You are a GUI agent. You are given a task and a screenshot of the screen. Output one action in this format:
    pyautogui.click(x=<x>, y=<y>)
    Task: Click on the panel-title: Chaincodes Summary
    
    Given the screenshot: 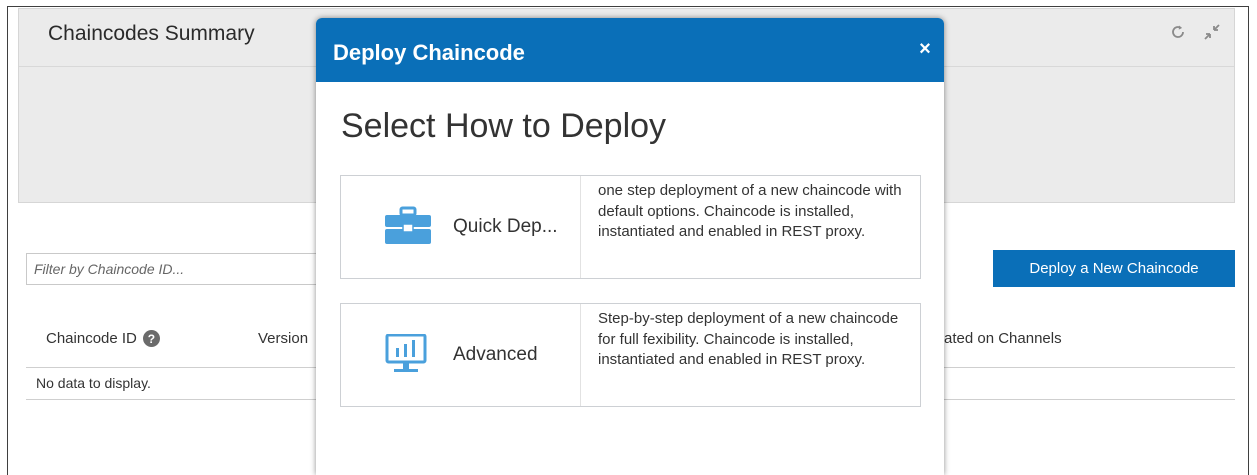 What is the action you would take?
    pyautogui.click(x=151, y=33)
    